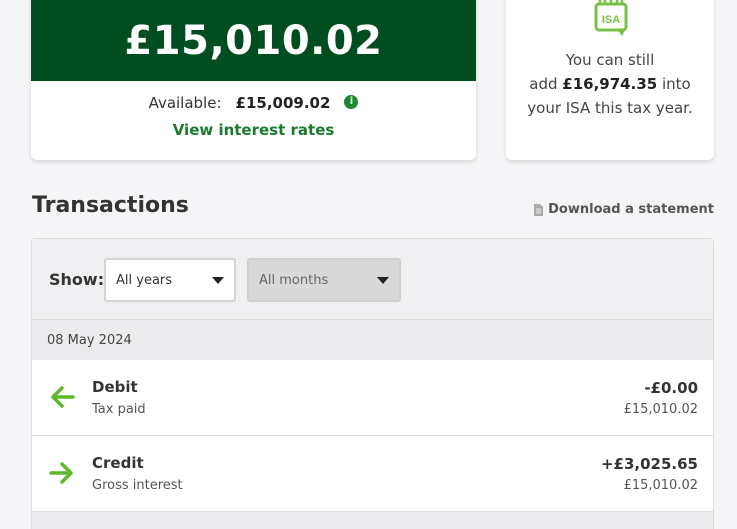 The image size is (737, 529). Describe the element at coordinates (119, 409) in the screenshot. I see `transaction-description: Tax paid` at that location.